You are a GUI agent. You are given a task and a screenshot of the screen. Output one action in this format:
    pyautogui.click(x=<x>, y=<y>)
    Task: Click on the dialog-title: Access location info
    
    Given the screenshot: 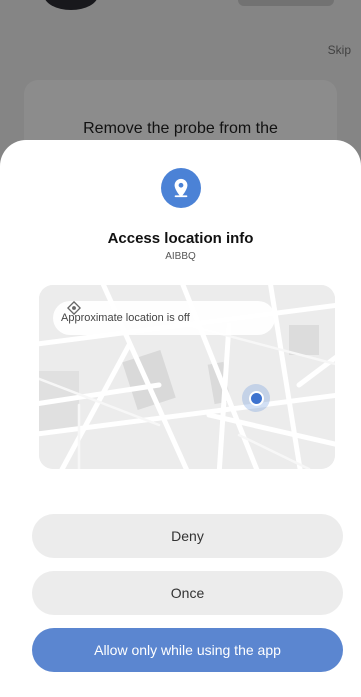 What is the action you would take?
    pyautogui.click(x=180, y=238)
    